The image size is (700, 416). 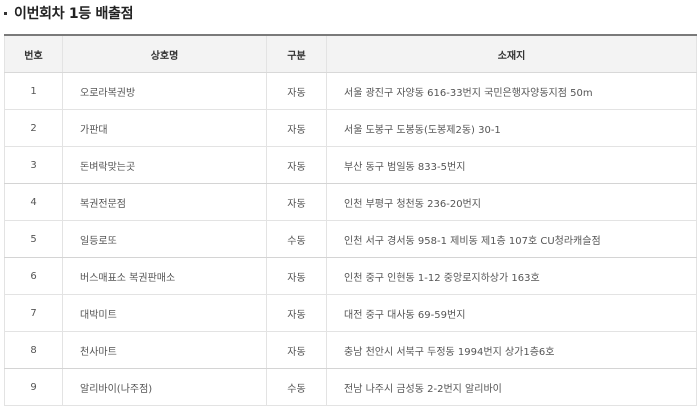 What do you see at coordinates (33, 128) in the screenshot?
I see `row-number: 2` at bounding box center [33, 128].